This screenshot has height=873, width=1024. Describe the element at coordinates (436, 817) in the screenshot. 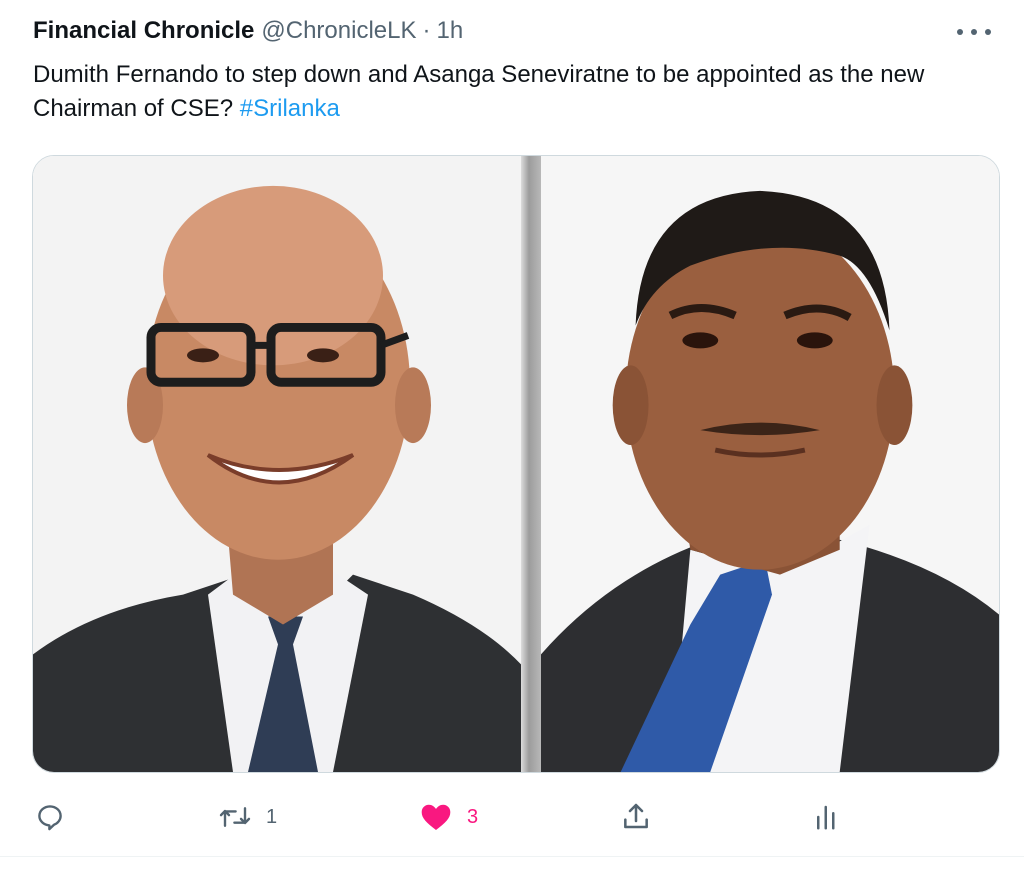

I see `heart-icon-filled` at that location.